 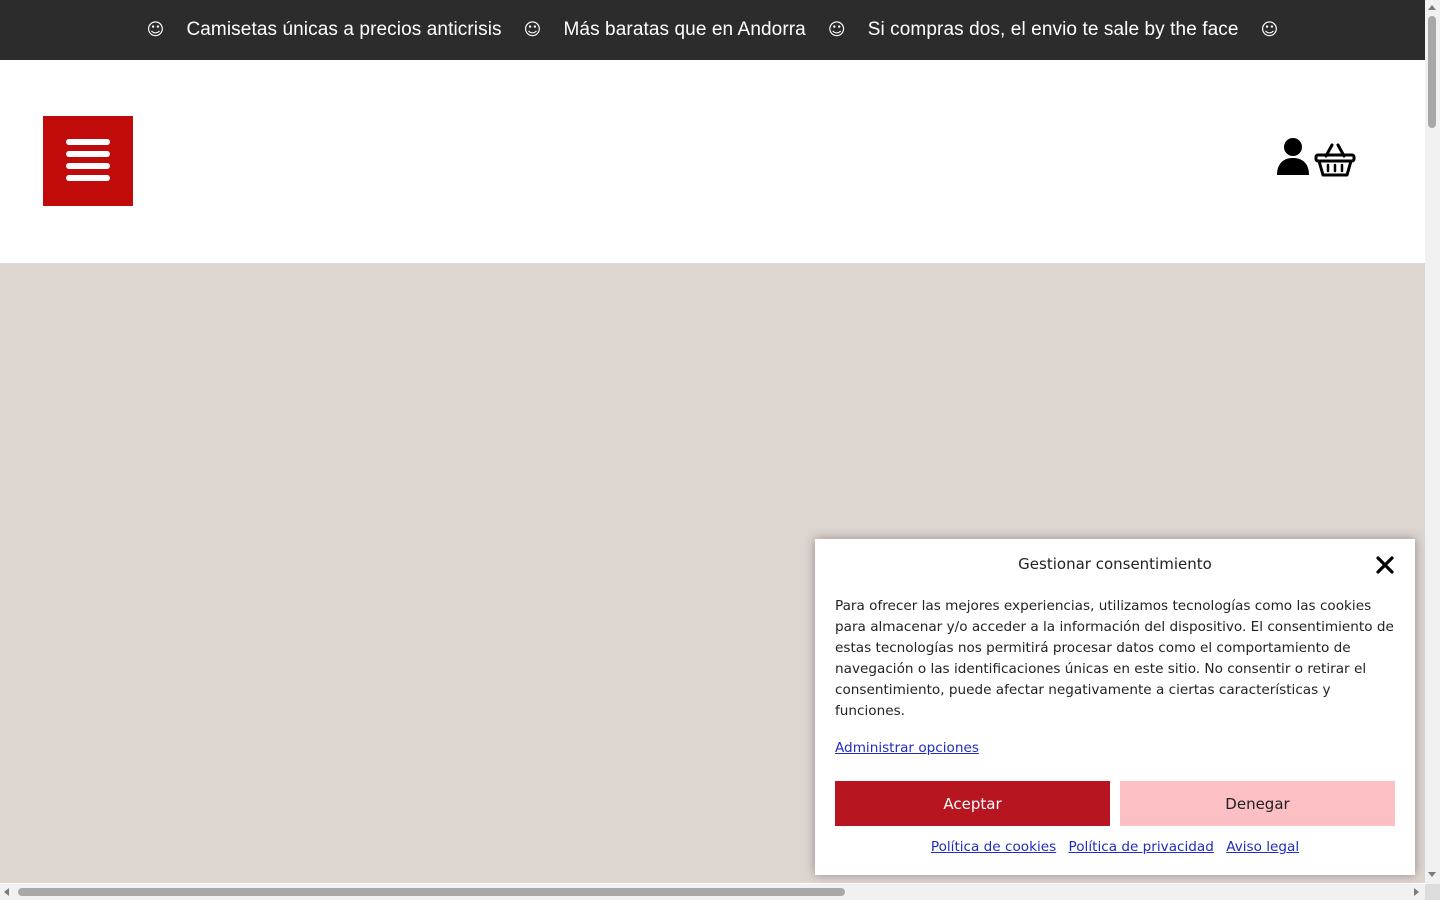 I want to click on scrollbar-corner, so click(x=1432, y=892).